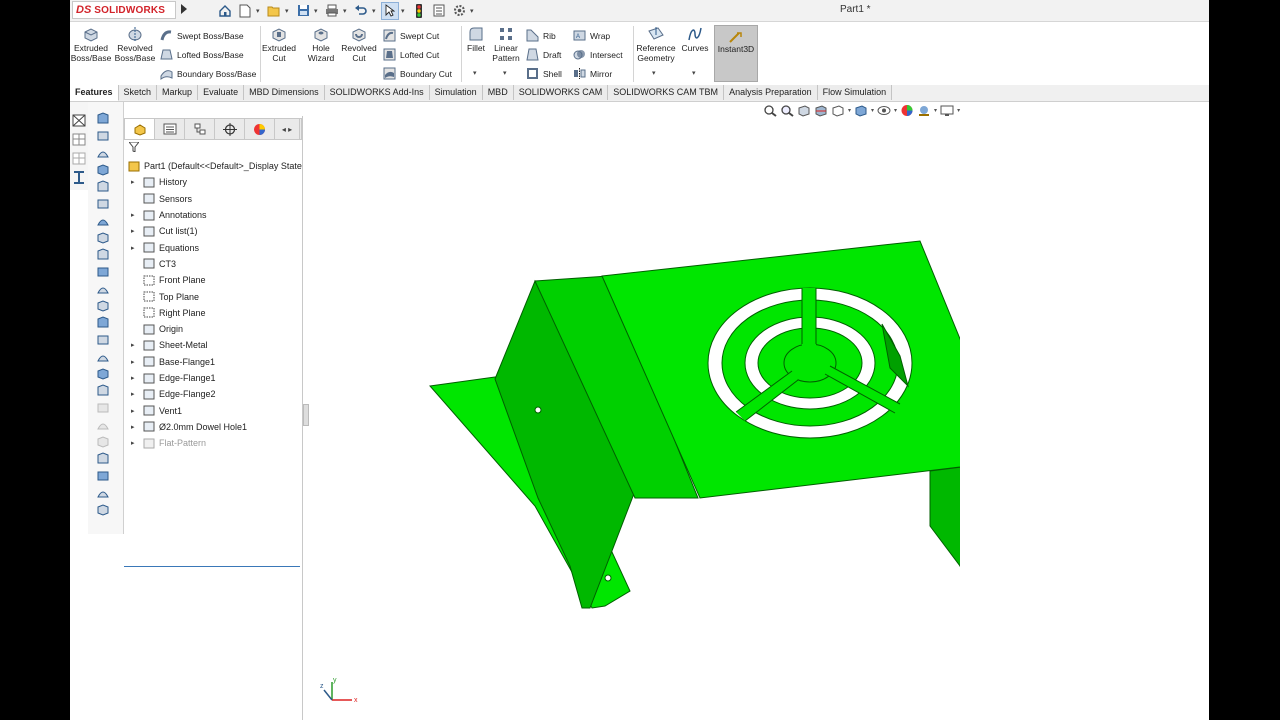 This screenshot has width=1280, height=720. What do you see at coordinates (332, 11) in the screenshot?
I see `print-icon` at bounding box center [332, 11].